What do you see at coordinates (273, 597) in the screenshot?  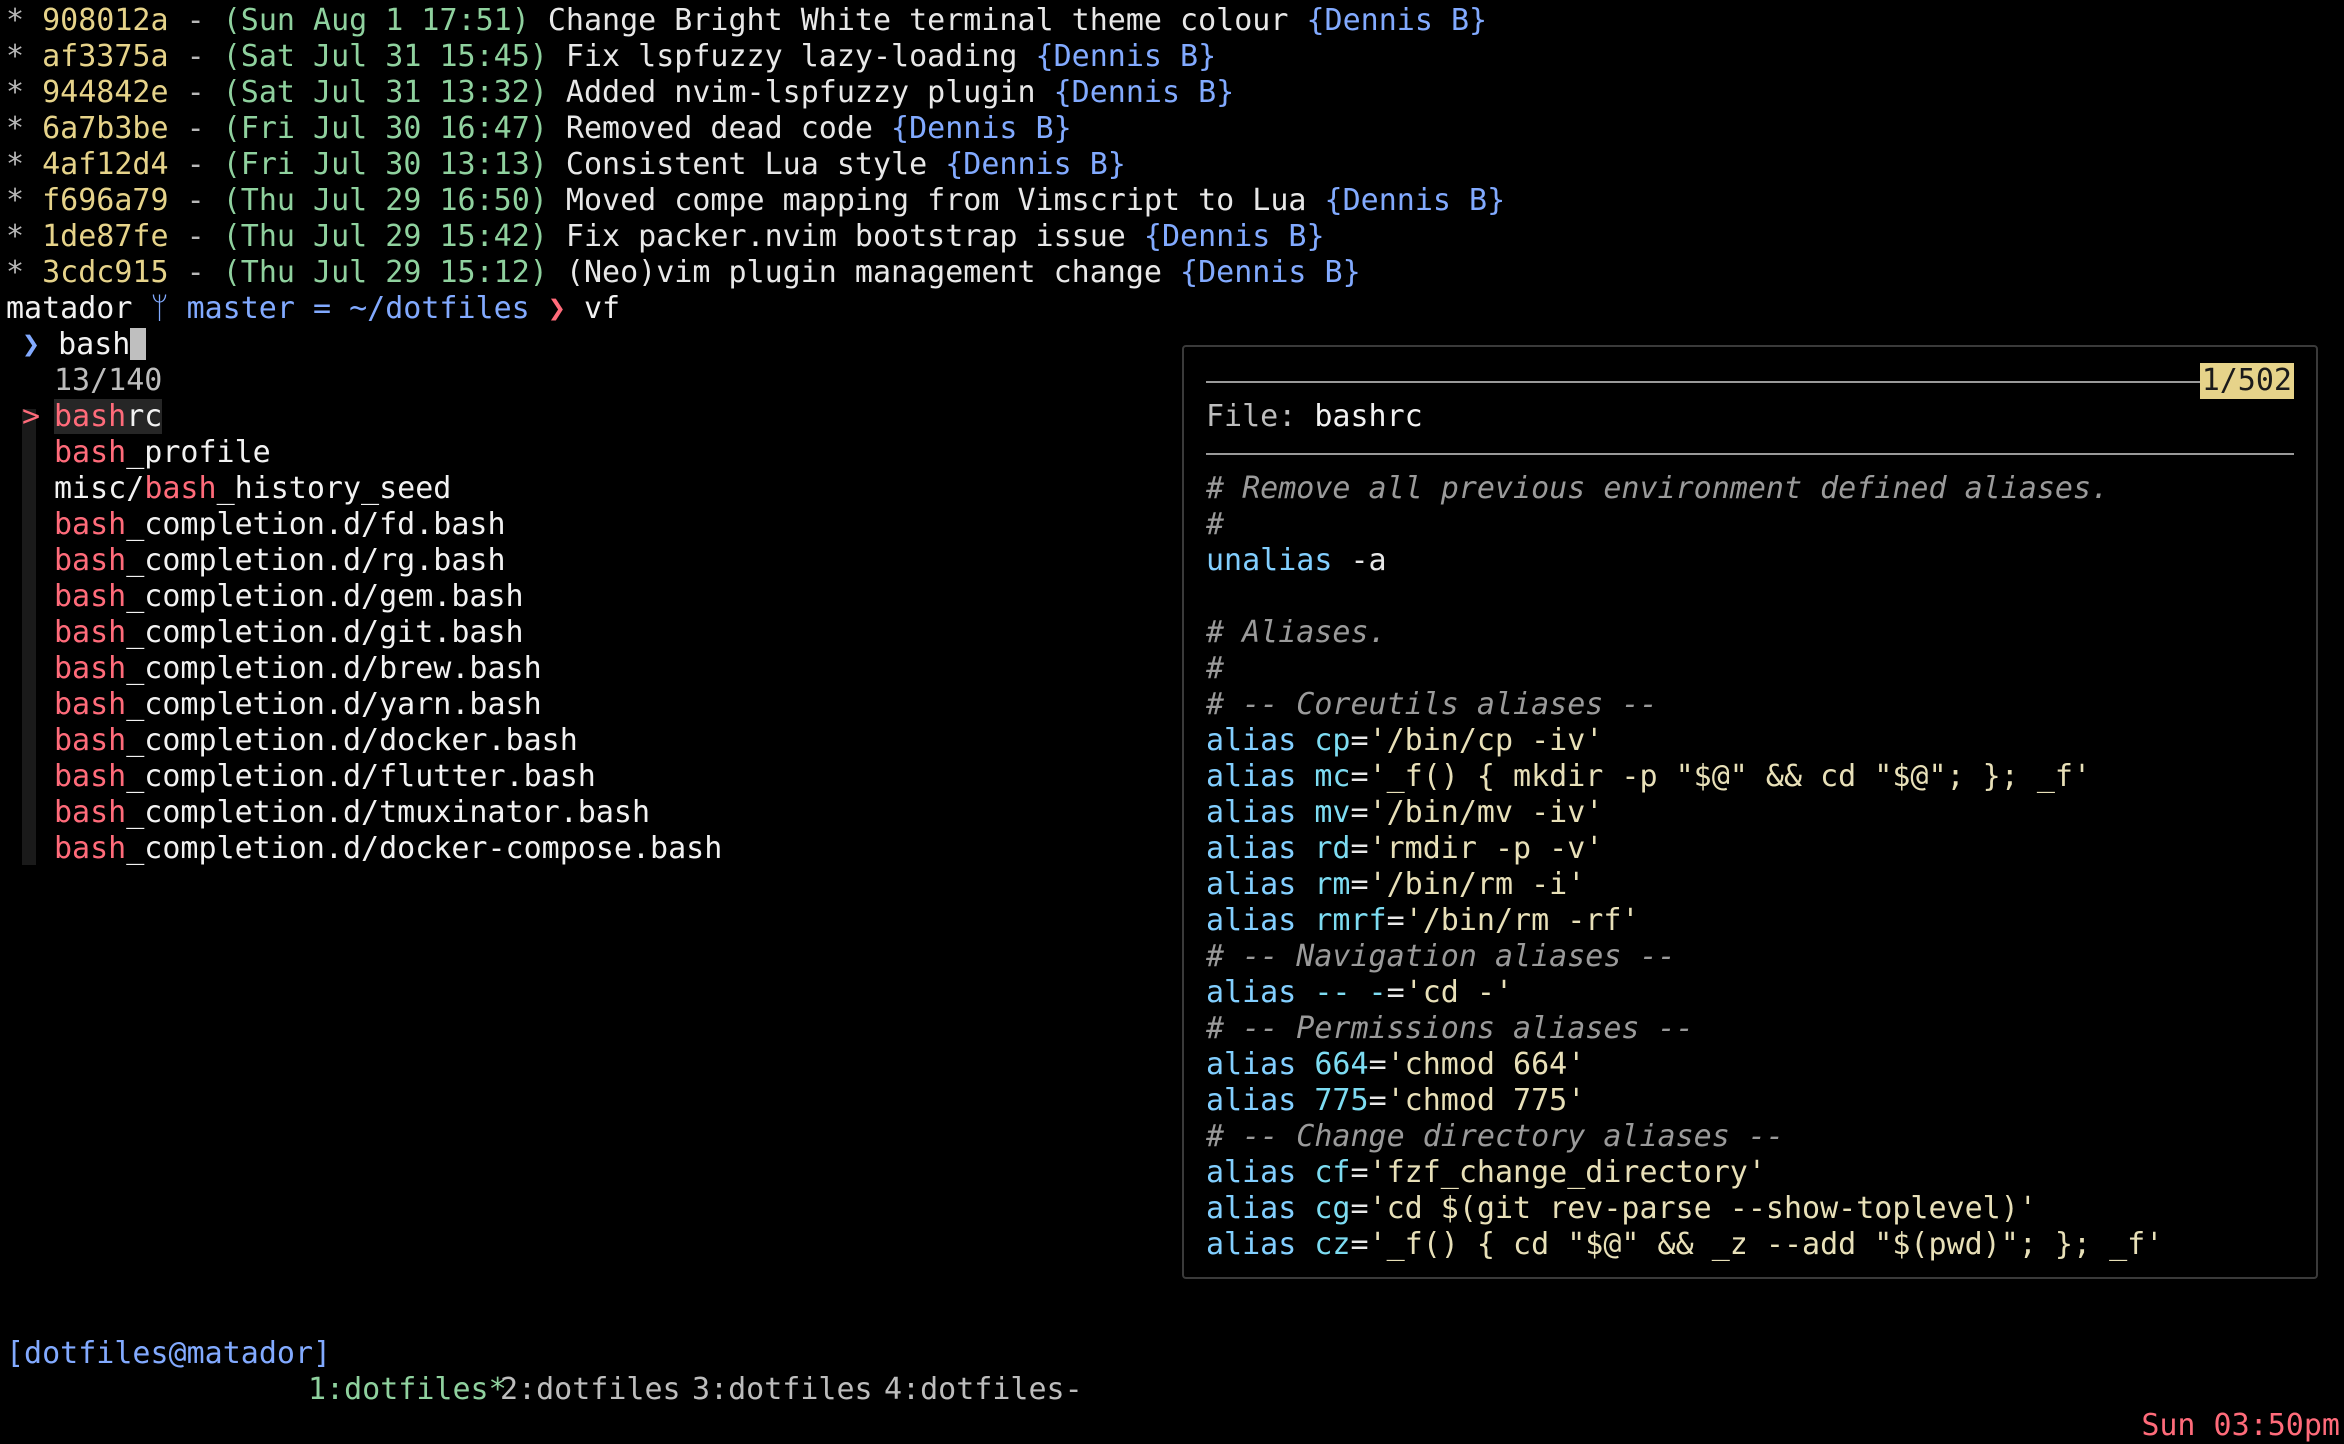 I see `fzf-result-item: bash_completion.d/gem.bash` at bounding box center [273, 597].